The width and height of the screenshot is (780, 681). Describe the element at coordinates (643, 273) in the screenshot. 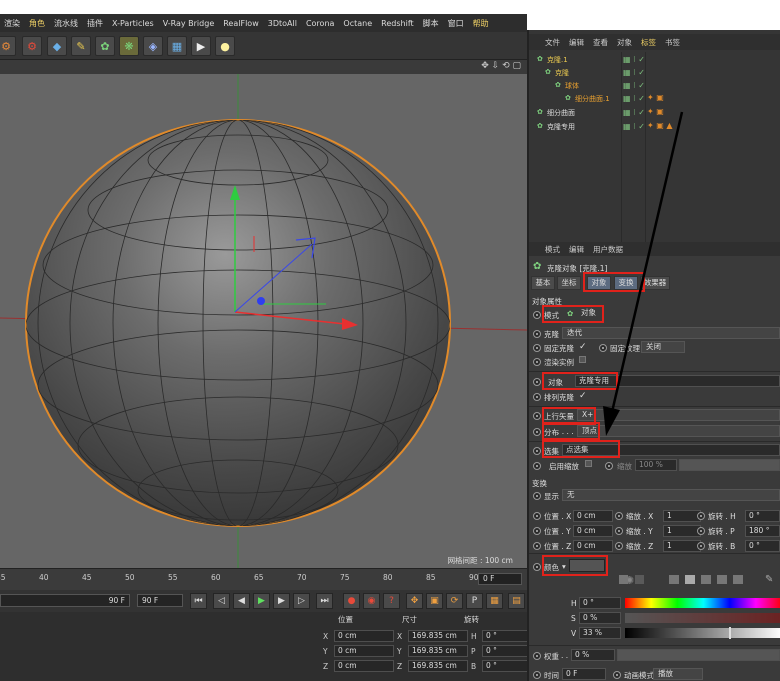

I see `annotation-arrow` at that location.